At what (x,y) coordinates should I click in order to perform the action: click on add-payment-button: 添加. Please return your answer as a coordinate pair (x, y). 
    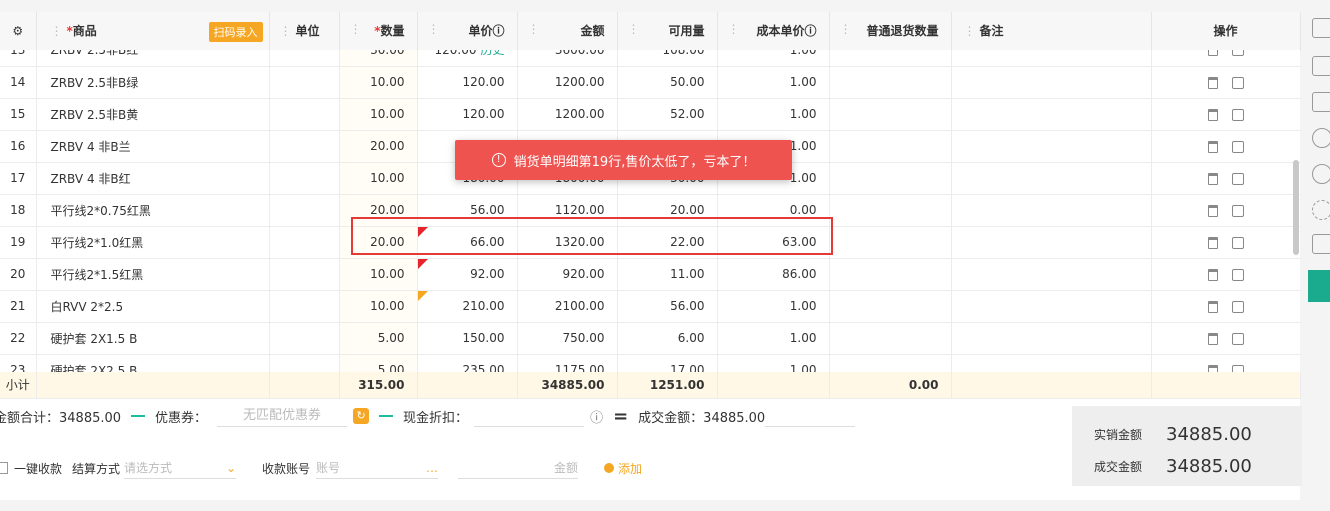
    Looking at the image, I should click on (630, 468).